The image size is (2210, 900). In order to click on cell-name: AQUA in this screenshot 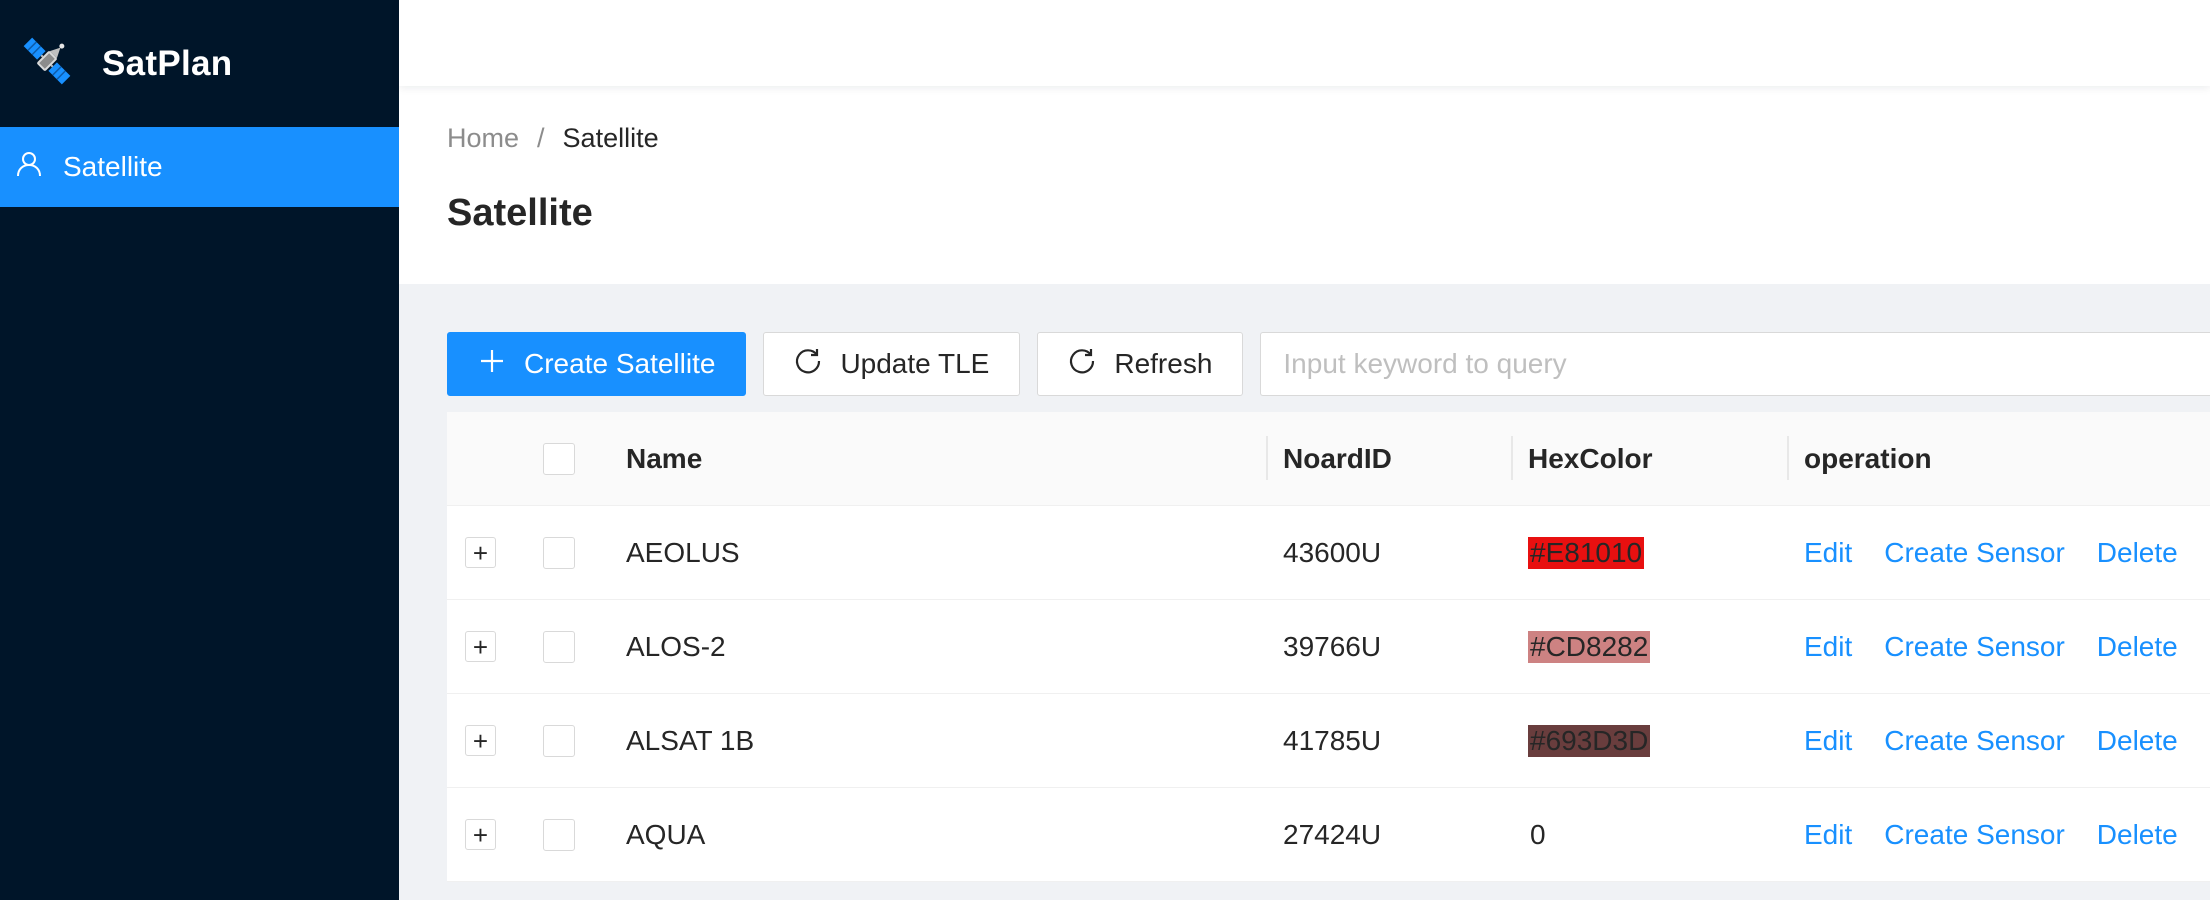, I will do `click(944, 834)`.